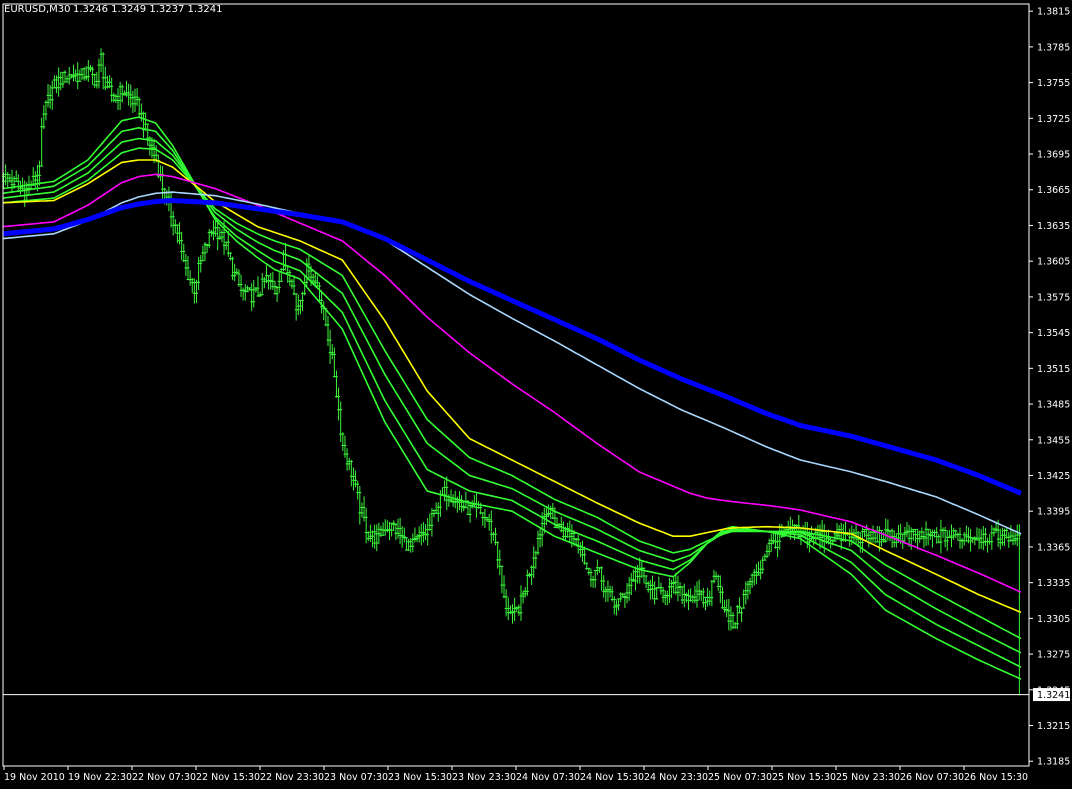 The image size is (1072, 789). Describe the element at coordinates (148, 9) in the screenshot. I see `chart-ohlc-label: 1.3246 1.3249 1.3237 1.3241` at that location.